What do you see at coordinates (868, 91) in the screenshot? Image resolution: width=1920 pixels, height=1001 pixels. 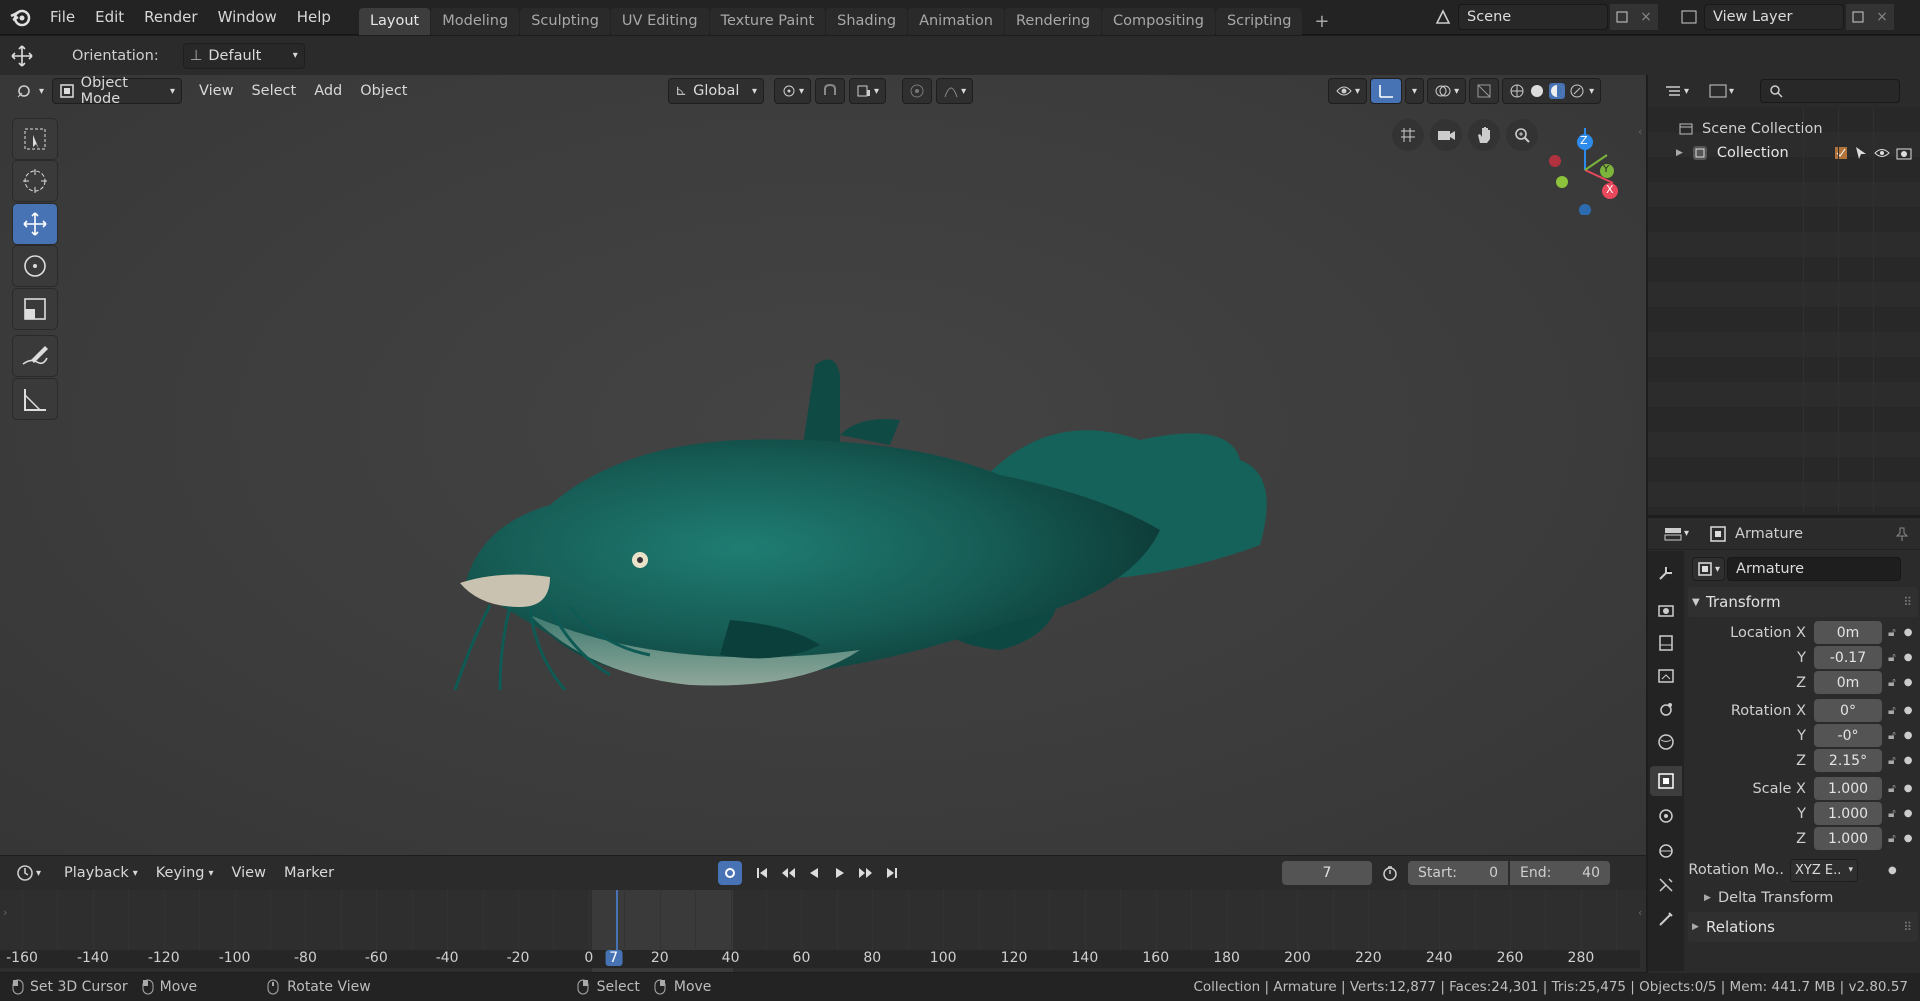 I see `snap-element-icon: ▾` at bounding box center [868, 91].